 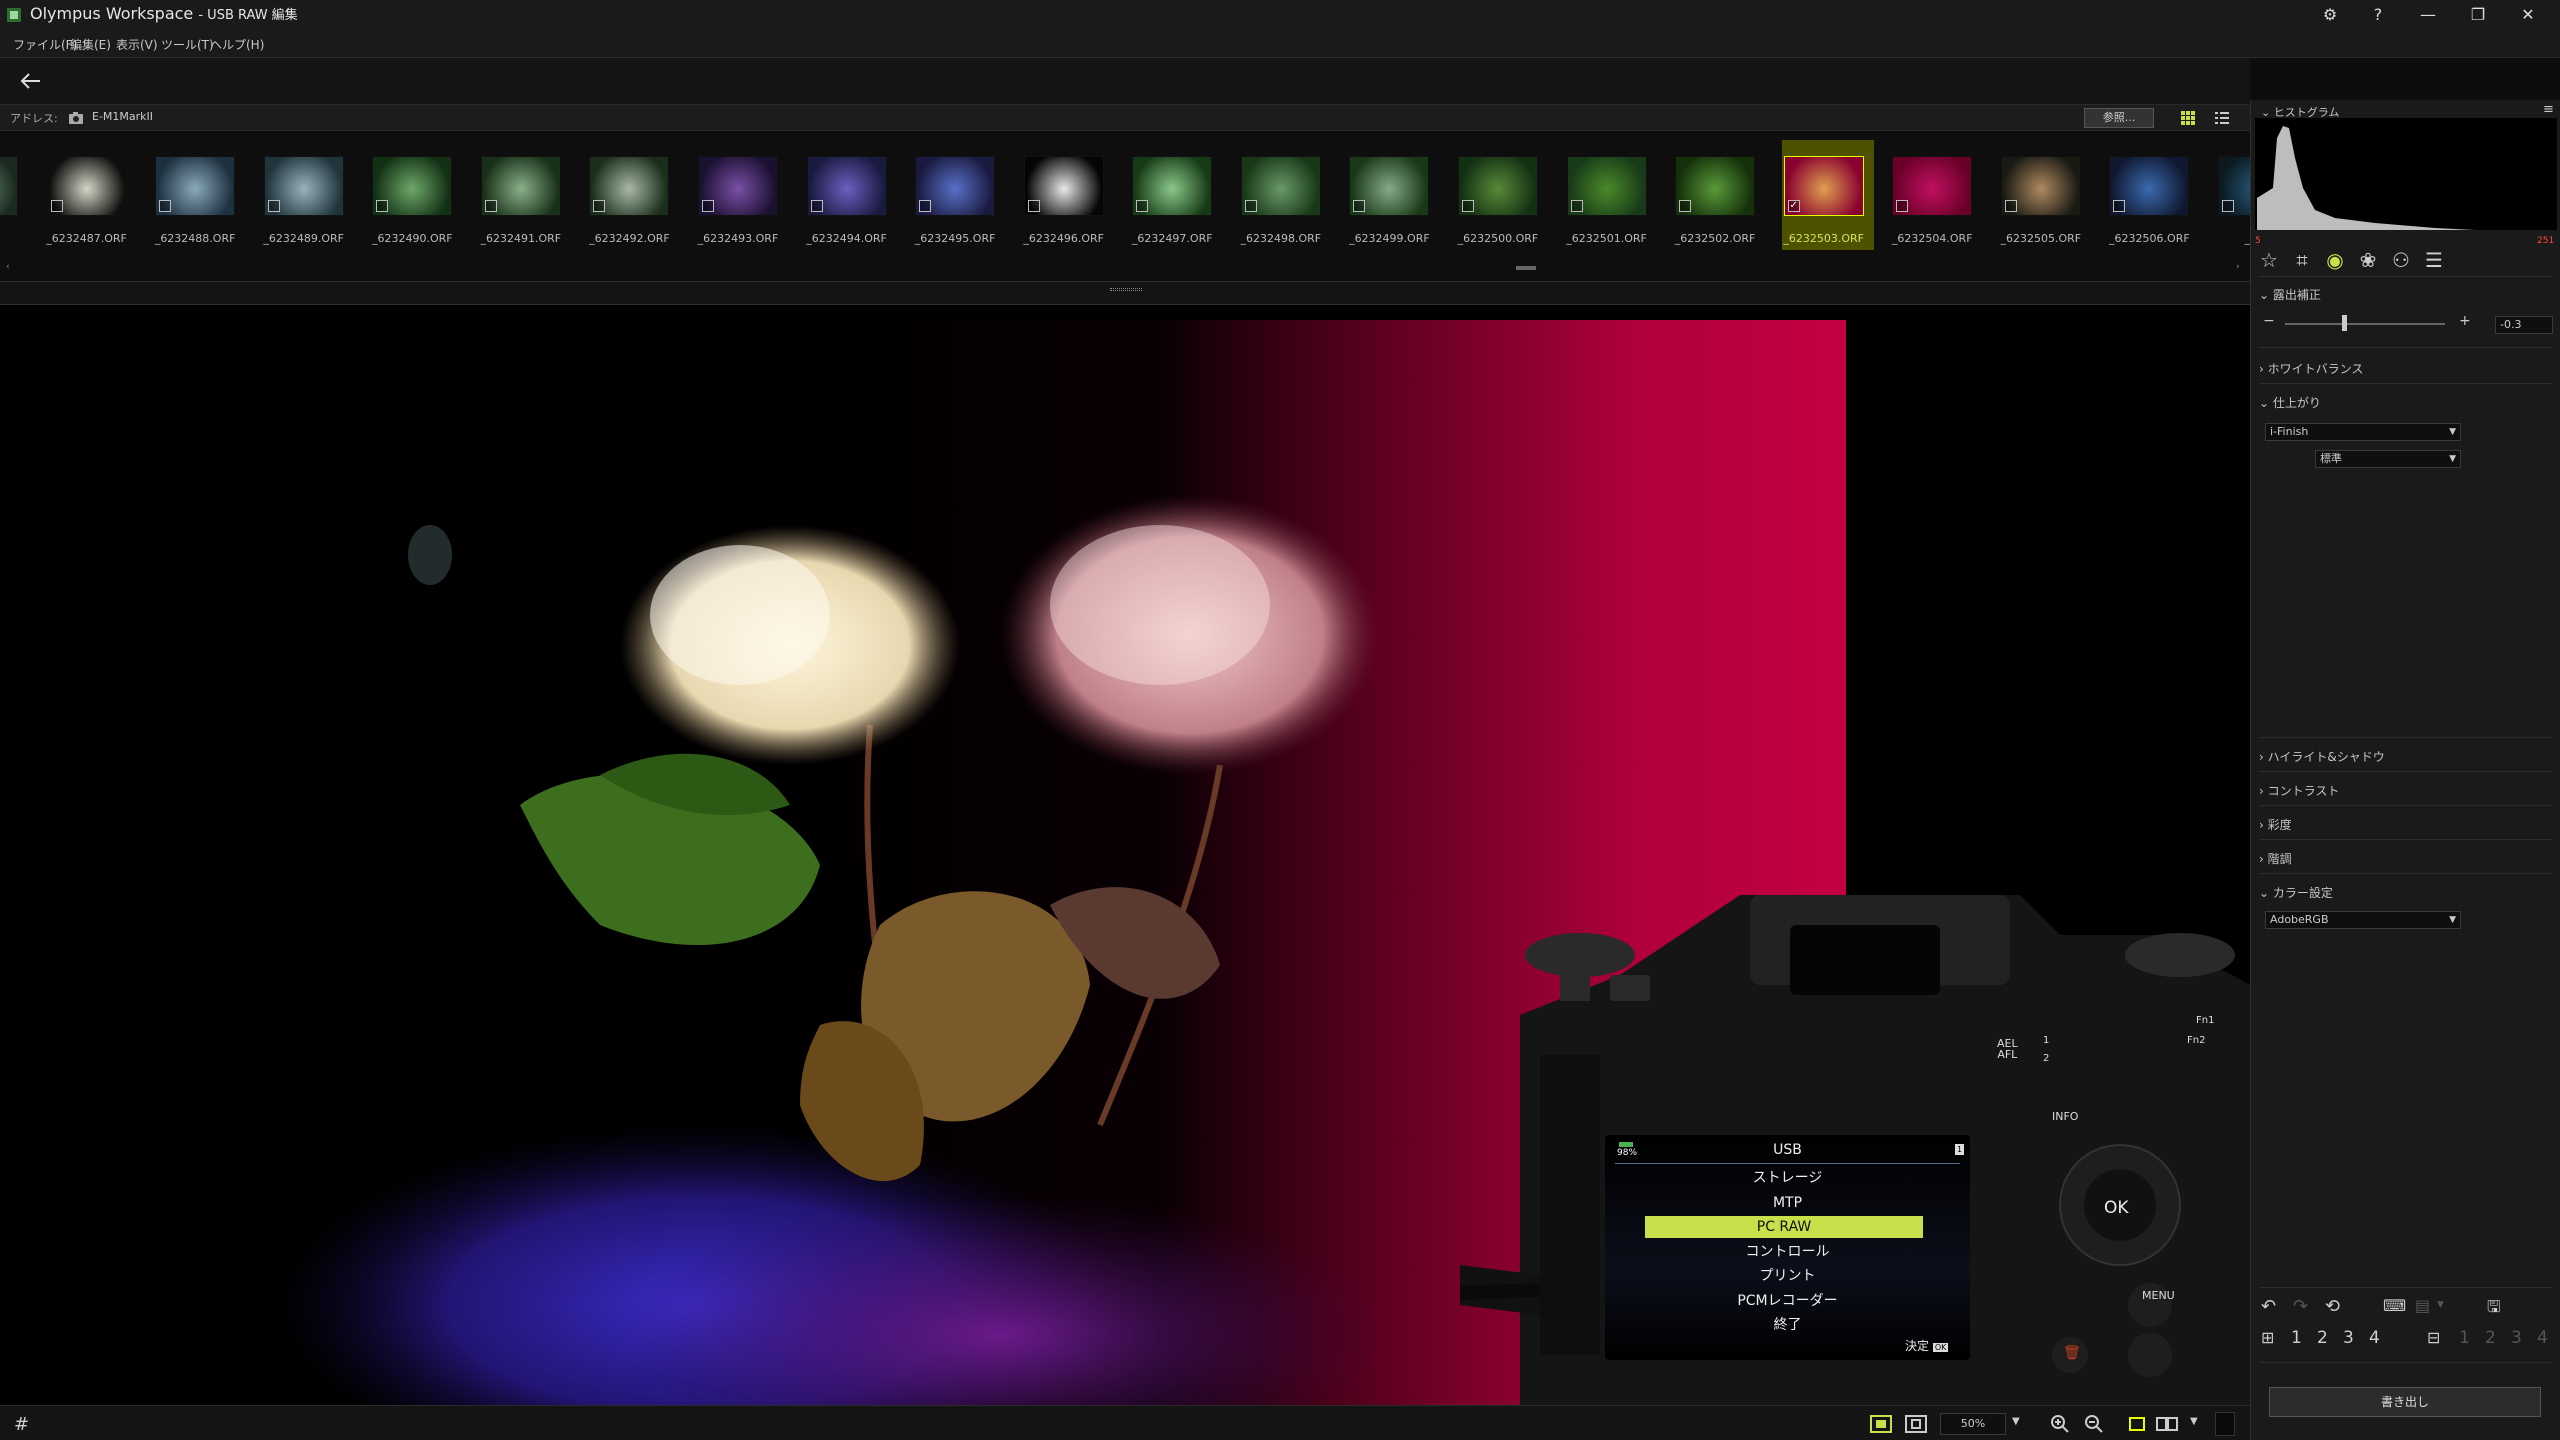 What do you see at coordinates (2363, 920) in the screenshot?
I see `color-space-dropdown: AdobeRGB ▼` at bounding box center [2363, 920].